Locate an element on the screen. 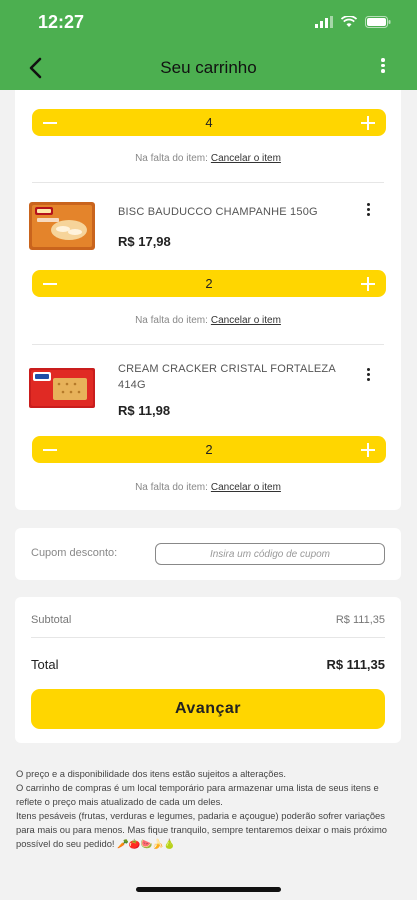 The height and width of the screenshot is (900, 417). wifi-icon is located at coordinates (349, 21).